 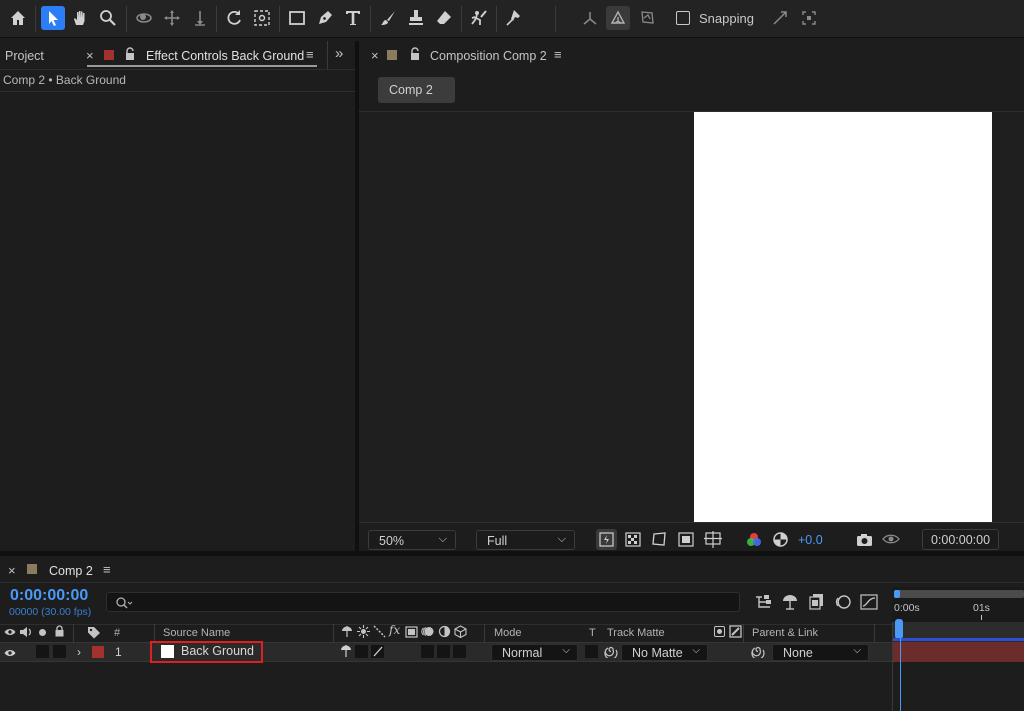 I want to click on 3d-switch, so click(x=459, y=651).